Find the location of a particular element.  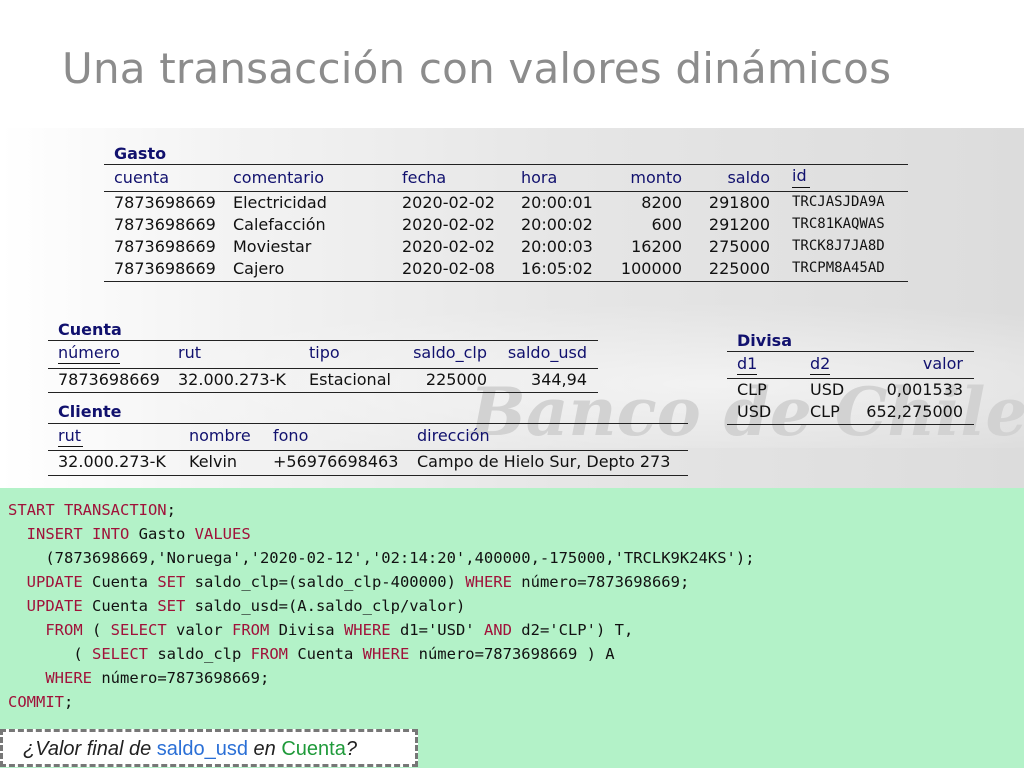

question-text: ¿Valor final de saldo_usd en Cuenta? is located at coordinates (190, 749).